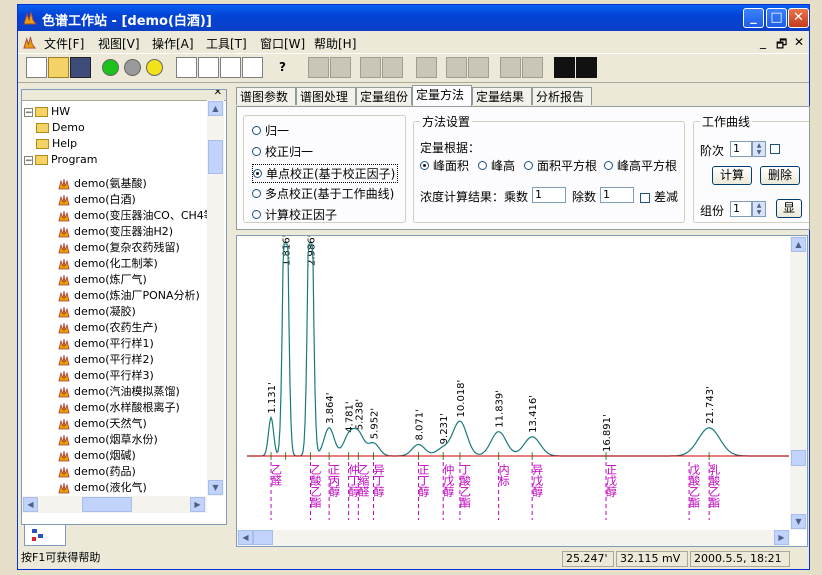 This screenshot has height=575, width=822. I want to click on tree-item: demo(复杂农药残留), so click(119, 248).